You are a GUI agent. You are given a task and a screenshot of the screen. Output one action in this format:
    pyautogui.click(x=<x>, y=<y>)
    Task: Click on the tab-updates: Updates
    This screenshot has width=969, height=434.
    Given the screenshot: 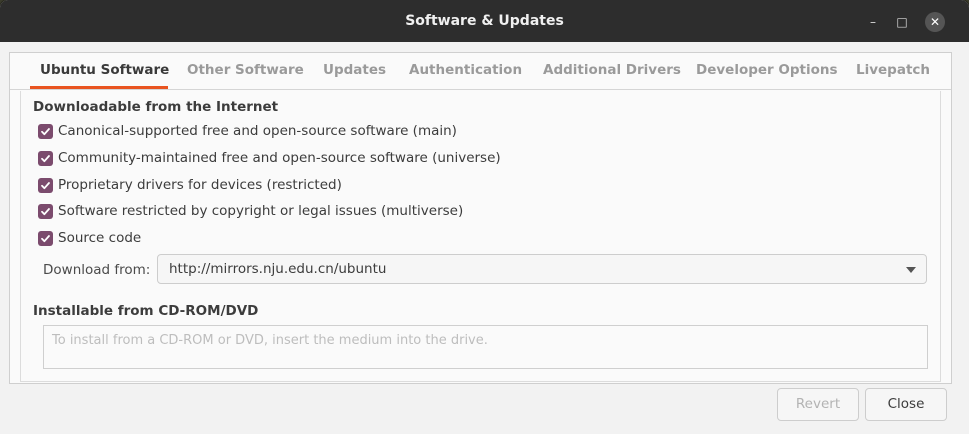 What is the action you would take?
    pyautogui.click(x=354, y=70)
    